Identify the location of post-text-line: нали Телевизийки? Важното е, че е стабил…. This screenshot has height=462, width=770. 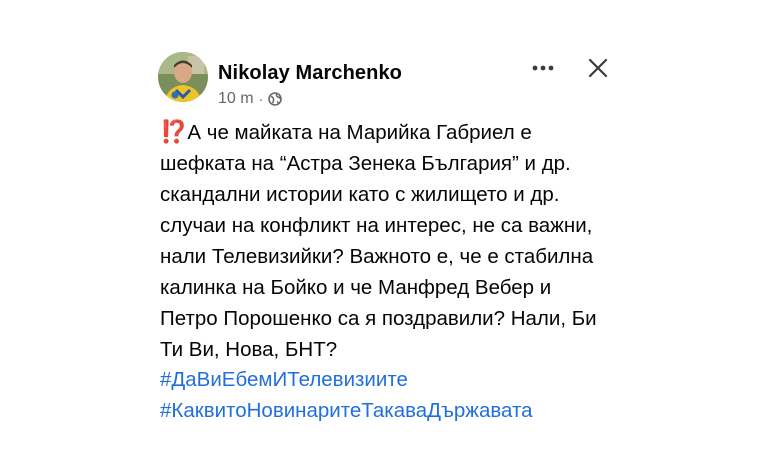
(377, 256).